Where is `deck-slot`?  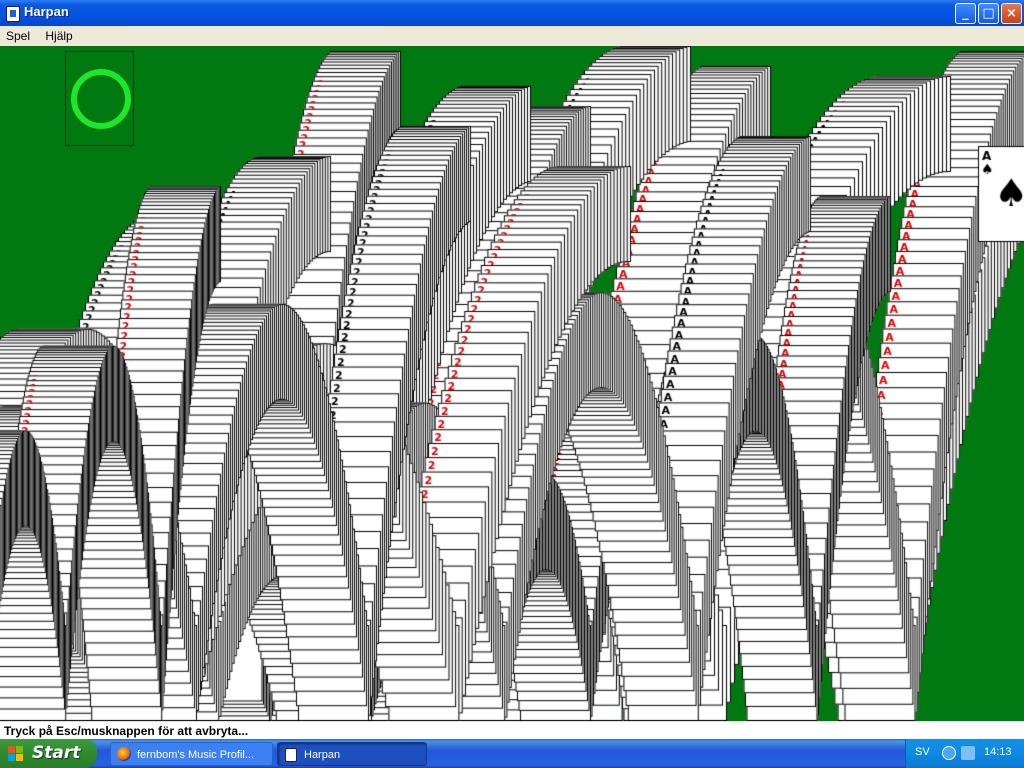
deck-slot is located at coordinates (99, 98).